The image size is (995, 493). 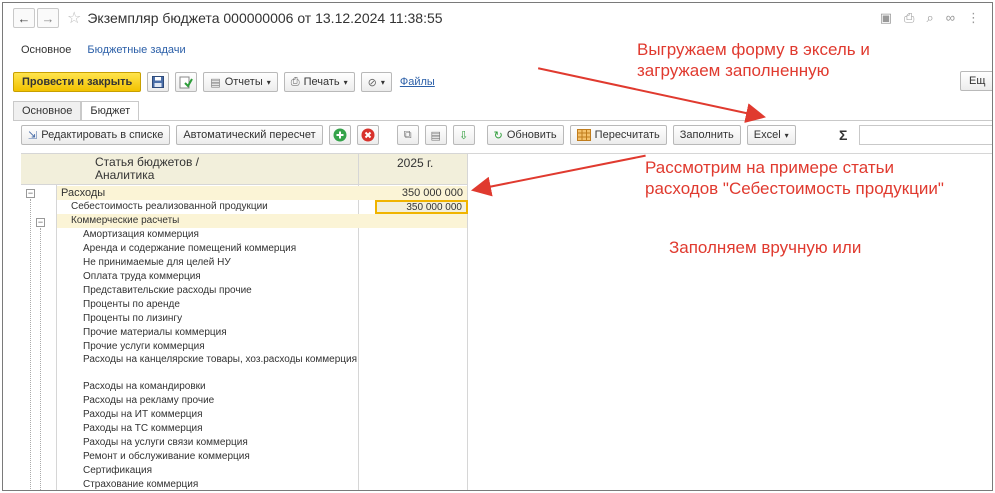 What do you see at coordinates (372, 82) in the screenshot?
I see `paperclip-icon: ⊘` at bounding box center [372, 82].